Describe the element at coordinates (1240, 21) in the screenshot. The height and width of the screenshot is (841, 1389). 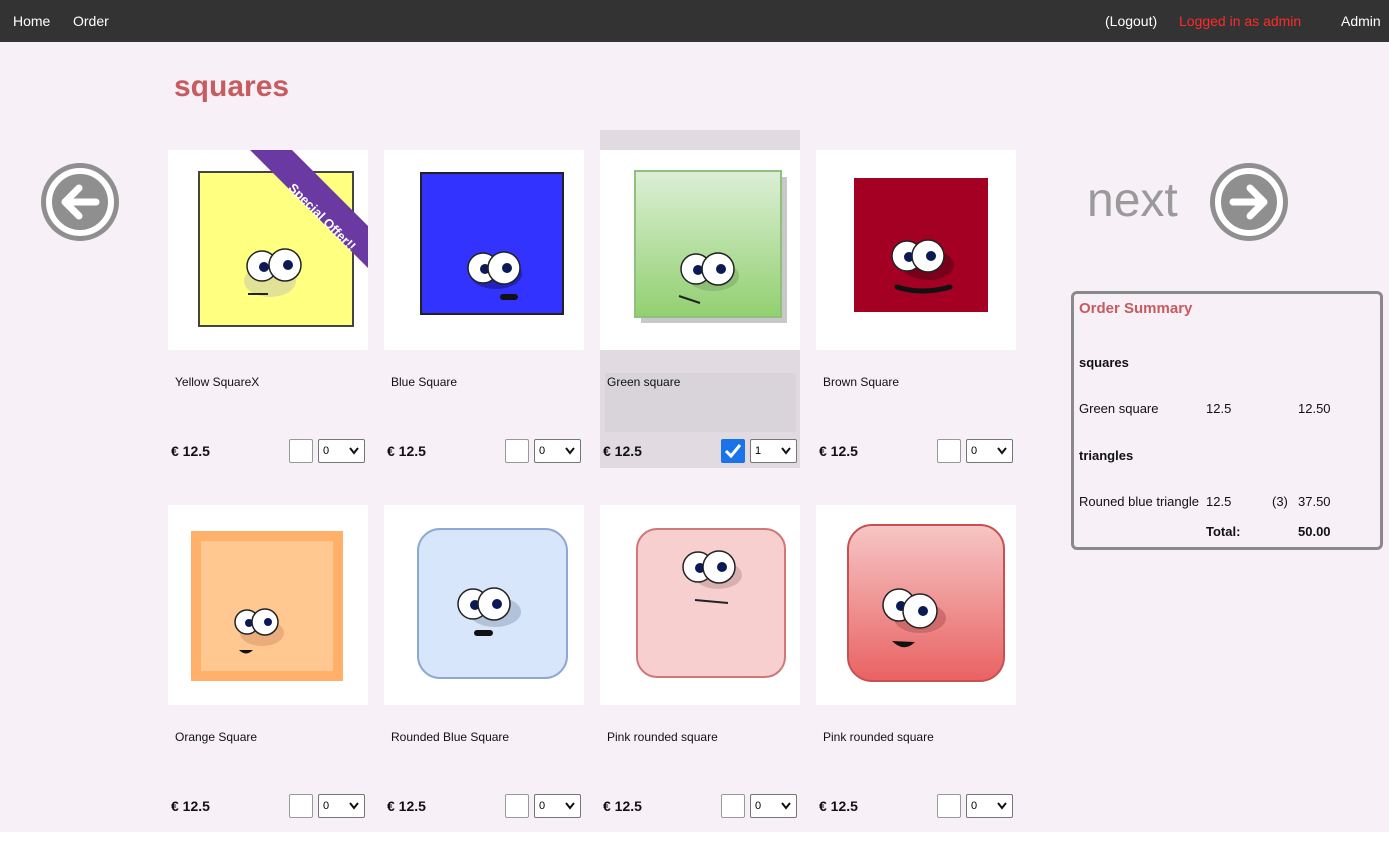
I see `logged-in-status: Logged in as admin` at that location.